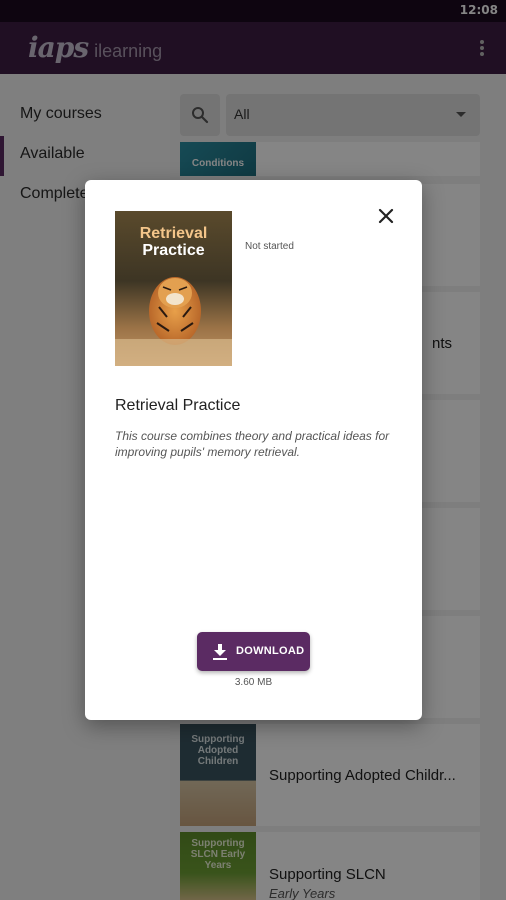  I want to click on course-status: Not started, so click(269, 246).